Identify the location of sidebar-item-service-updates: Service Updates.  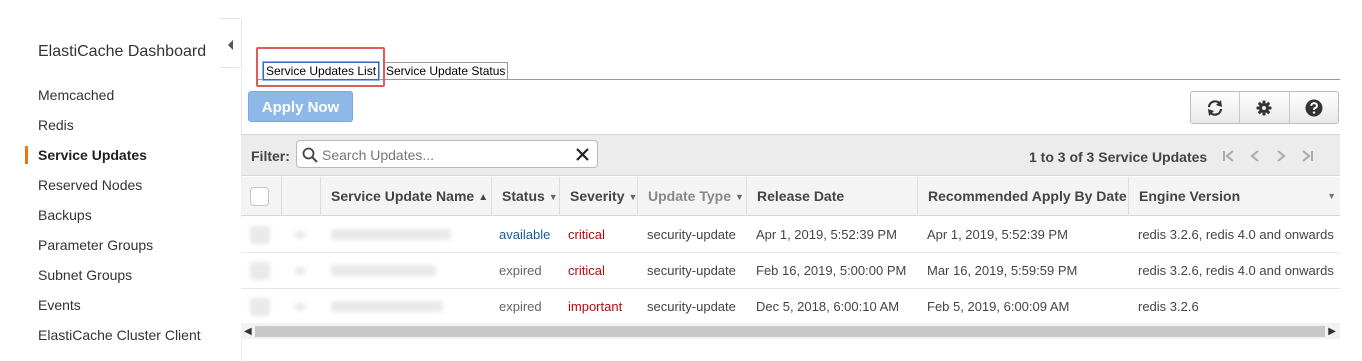
(92, 155).